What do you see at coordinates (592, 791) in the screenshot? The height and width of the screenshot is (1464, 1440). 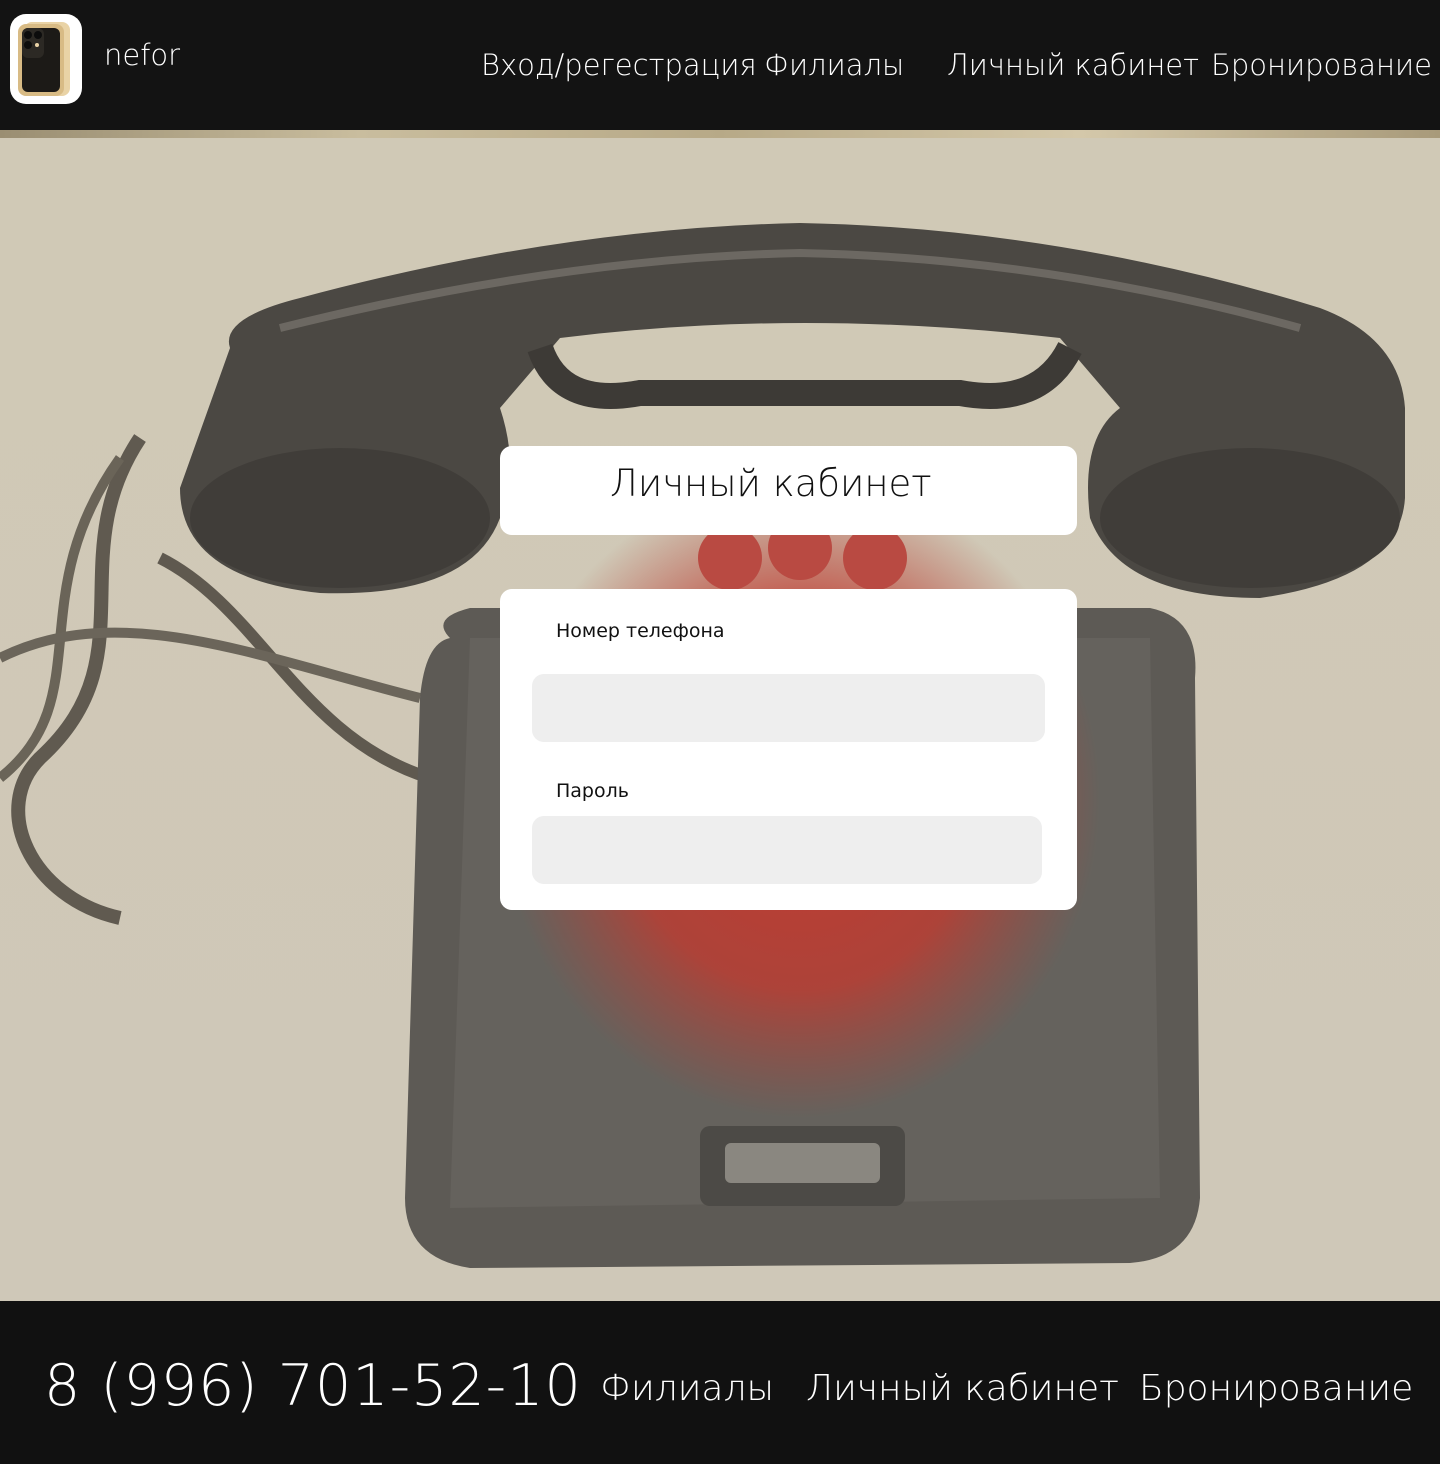 I see `password-label: Пароль` at bounding box center [592, 791].